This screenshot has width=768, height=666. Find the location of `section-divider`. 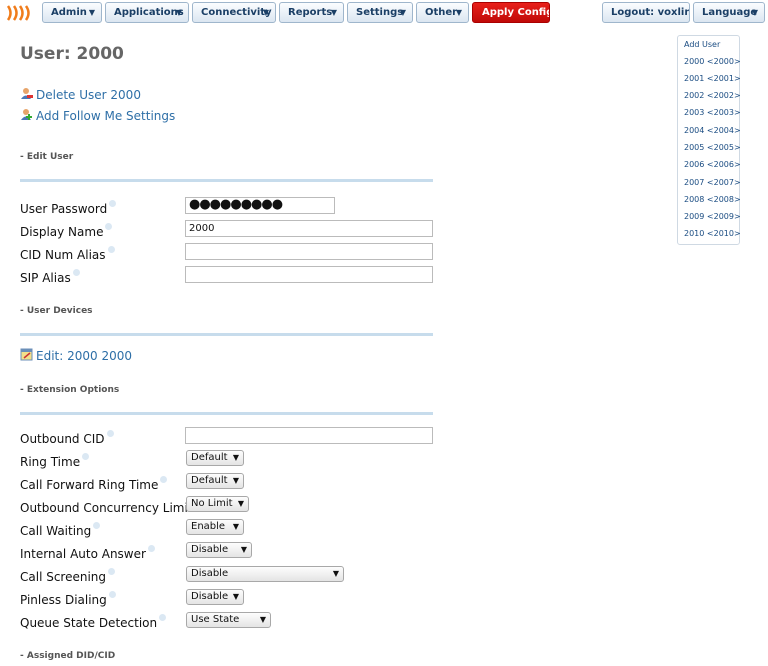

section-divider is located at coordinates (226, 180).